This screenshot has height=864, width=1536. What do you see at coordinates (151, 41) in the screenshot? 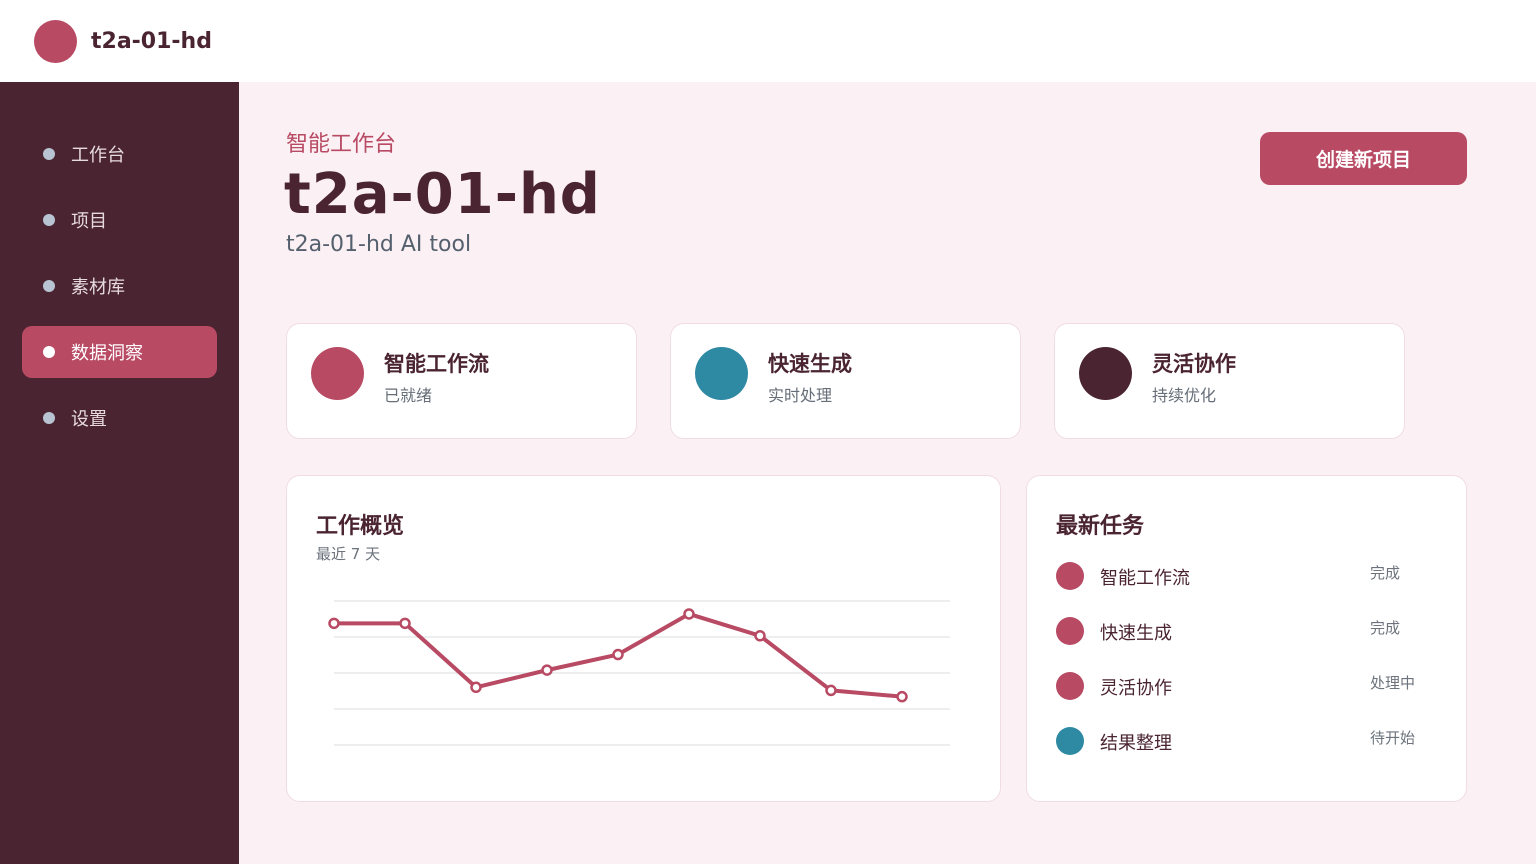
I see `app-title: t2a-01-hd` at bounding box center [151, 41].